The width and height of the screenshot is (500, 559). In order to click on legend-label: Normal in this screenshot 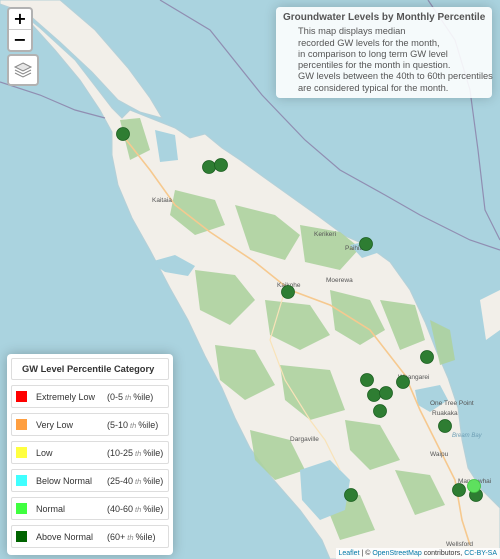, I will do `click(51, 509)`.